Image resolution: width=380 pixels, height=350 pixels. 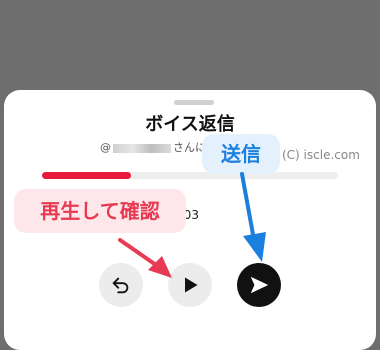 I want to click on play-arrow-head, so click(x=160, y=267).